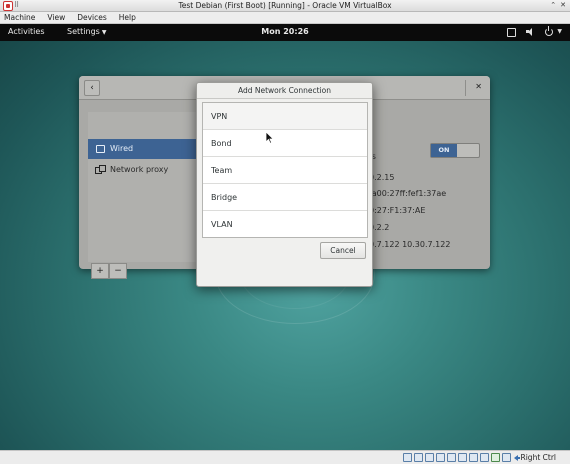 The width and height of the screenshot is (570, 464). What do you see at coordinates (511, 31) in the screenshot?
I see `screen-icon` at bounding box center [511, 31].